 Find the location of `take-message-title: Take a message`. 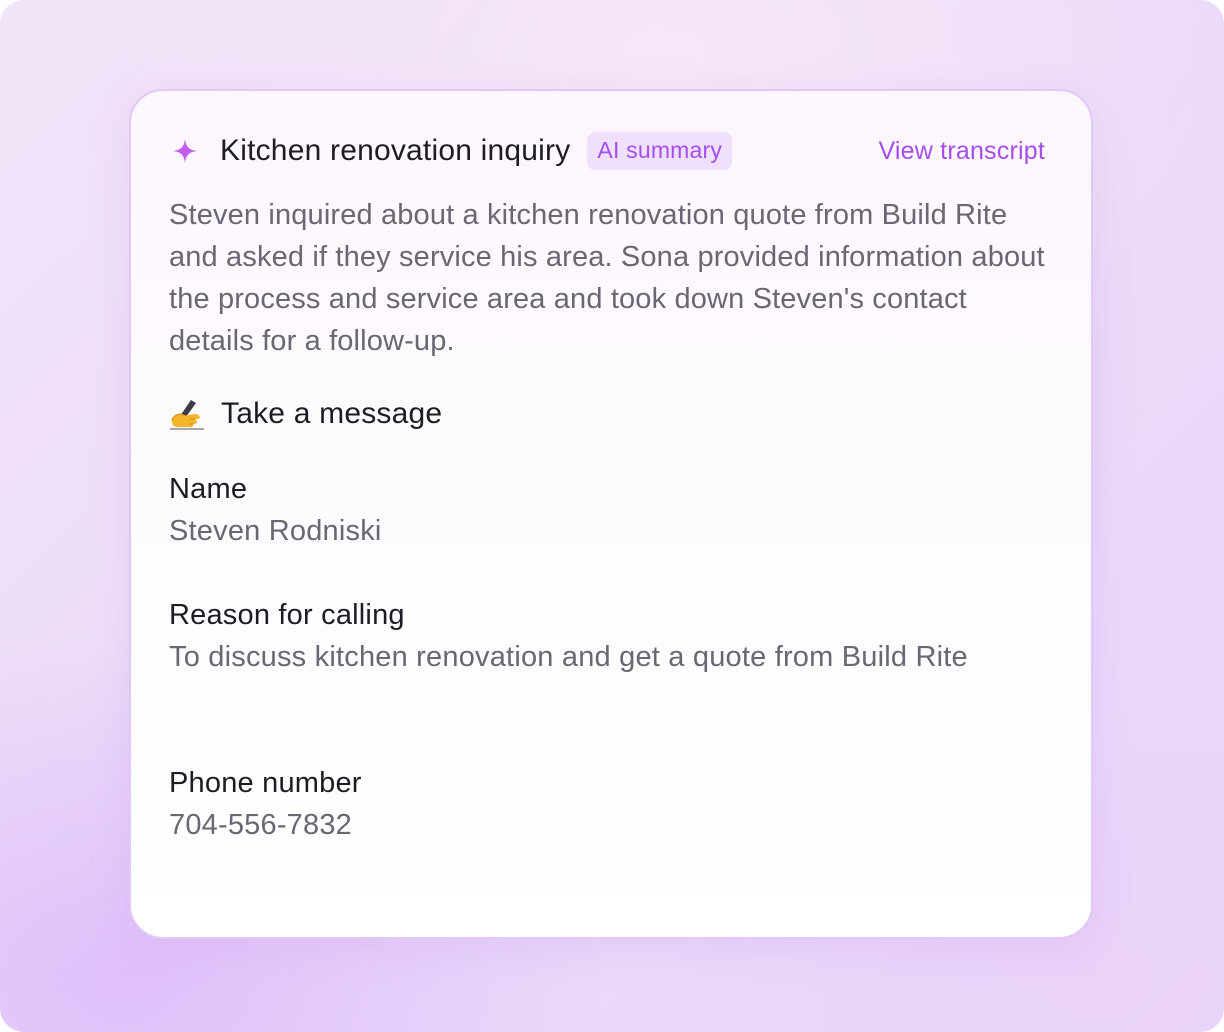

take-message-title: Take a message is located at coordinates (332, 413).